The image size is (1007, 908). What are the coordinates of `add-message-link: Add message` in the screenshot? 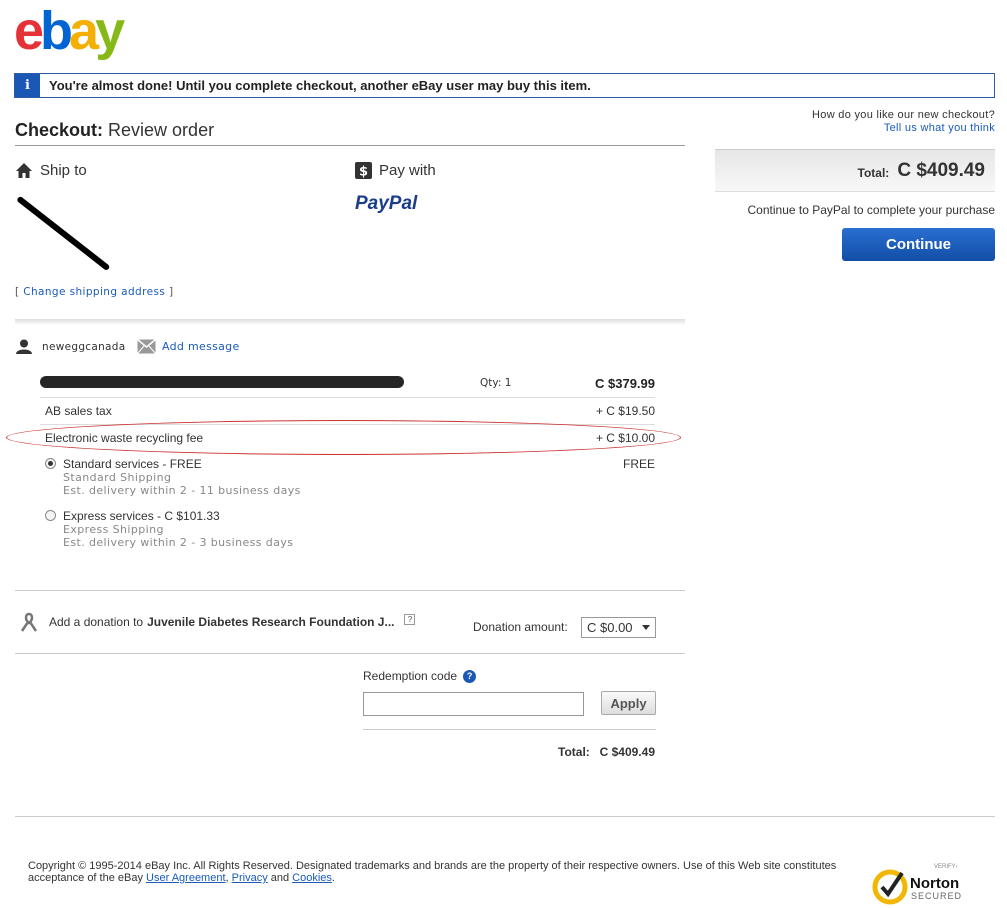 It's located at (201, 346).